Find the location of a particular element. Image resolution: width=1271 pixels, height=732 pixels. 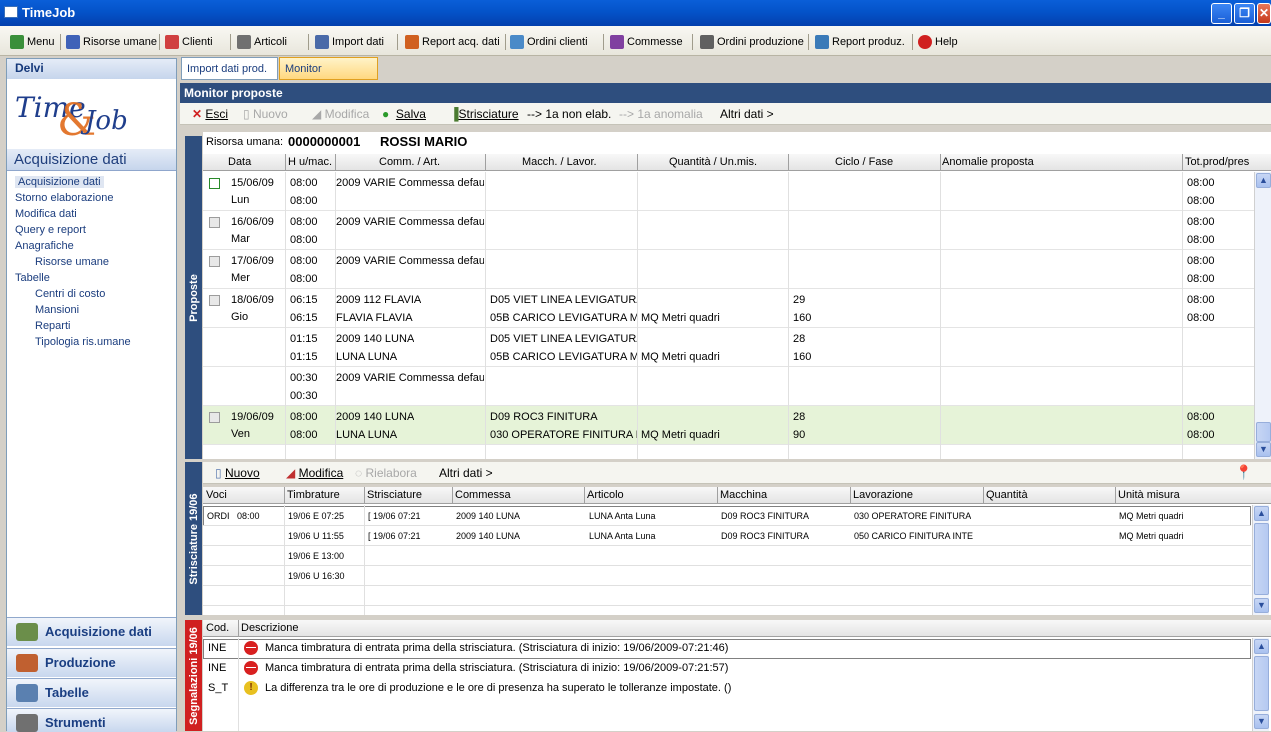

str-rielabora-button: ◌ Rielabora is located at coordinates (386, 473).